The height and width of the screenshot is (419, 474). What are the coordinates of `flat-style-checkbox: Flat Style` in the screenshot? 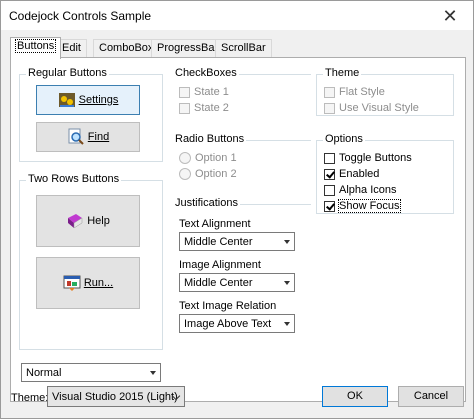 It's located at (354, 92).